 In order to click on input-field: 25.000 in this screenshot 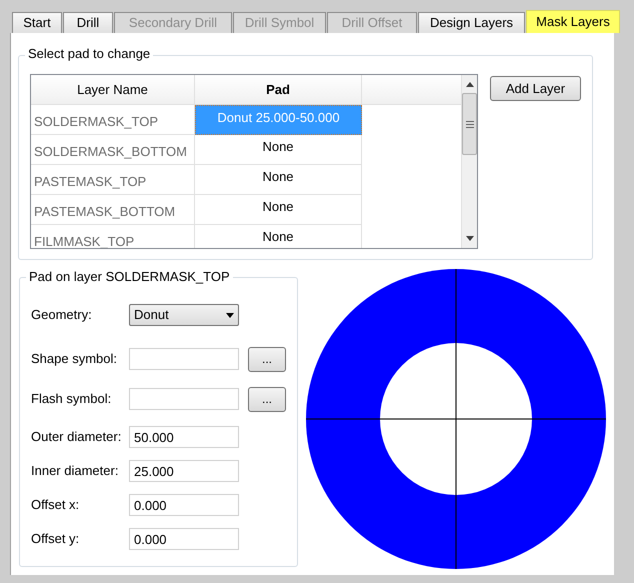, I will do `click(184, 471)`.